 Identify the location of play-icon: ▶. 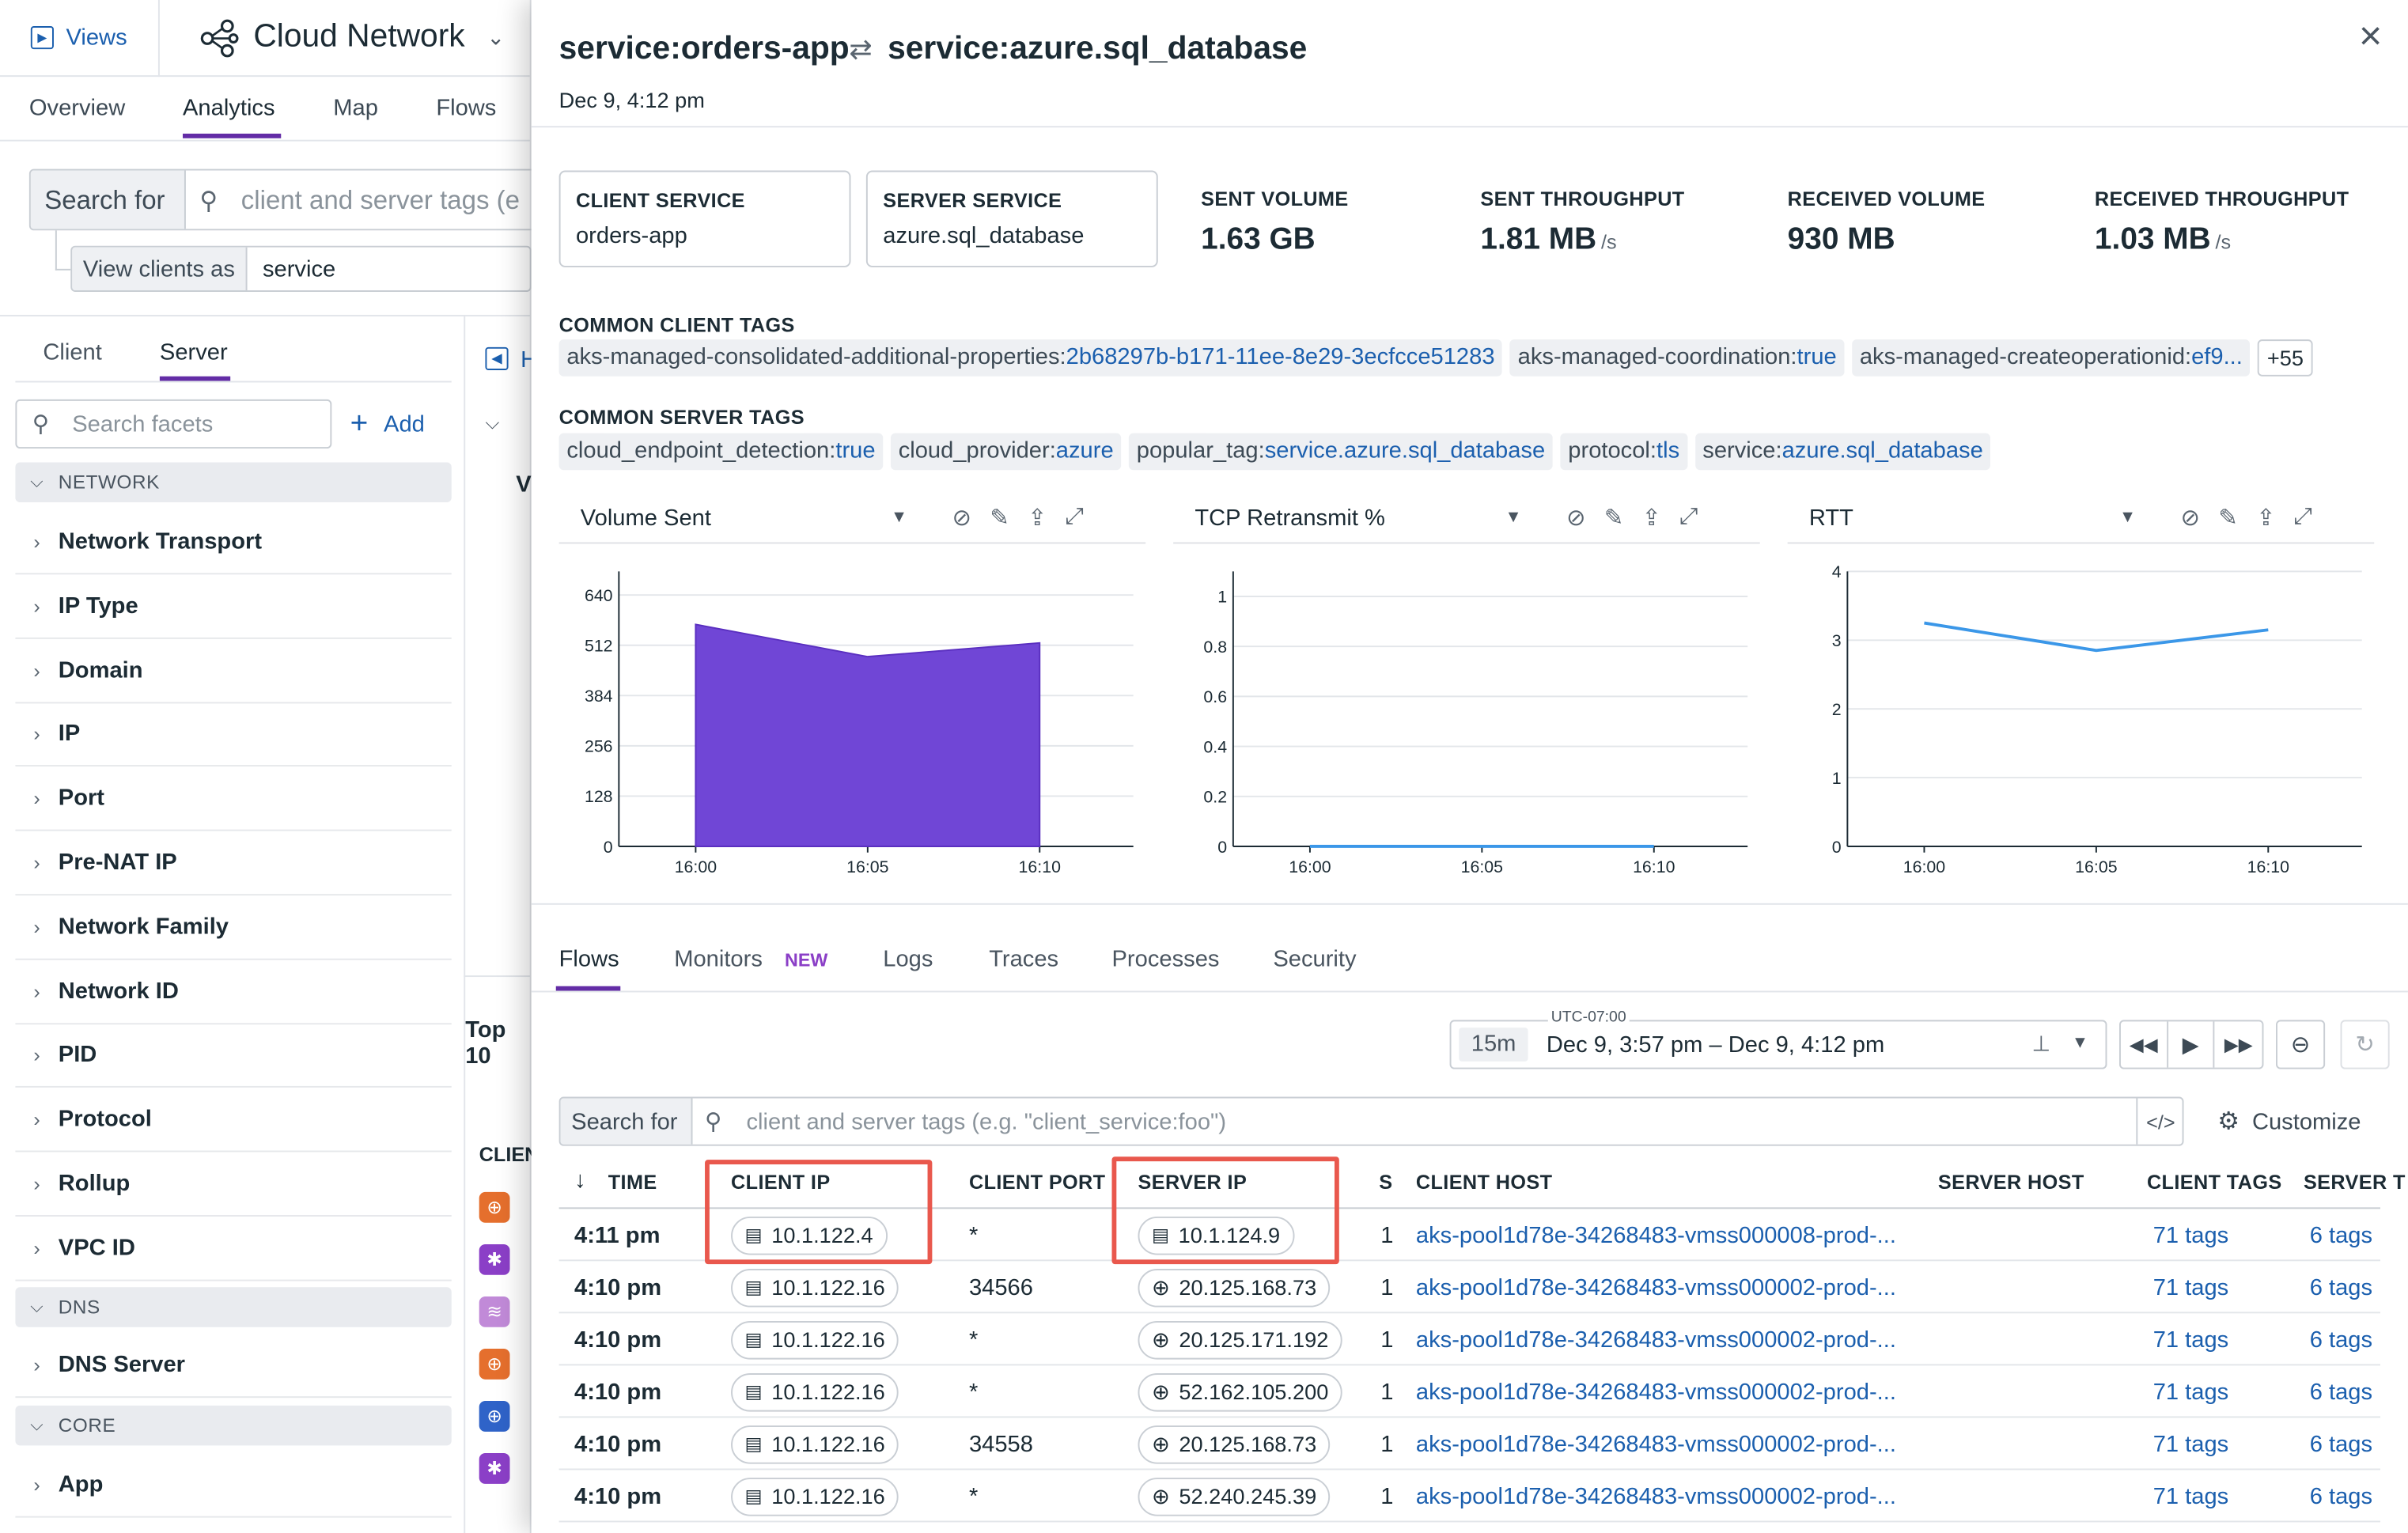
(2192, 1045).